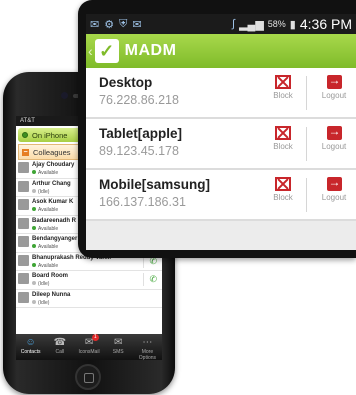 Image resolution: width=356 pixels, height=395 pixels. I want to click on contact-name: Dileep Nunna, so click(51, 294).